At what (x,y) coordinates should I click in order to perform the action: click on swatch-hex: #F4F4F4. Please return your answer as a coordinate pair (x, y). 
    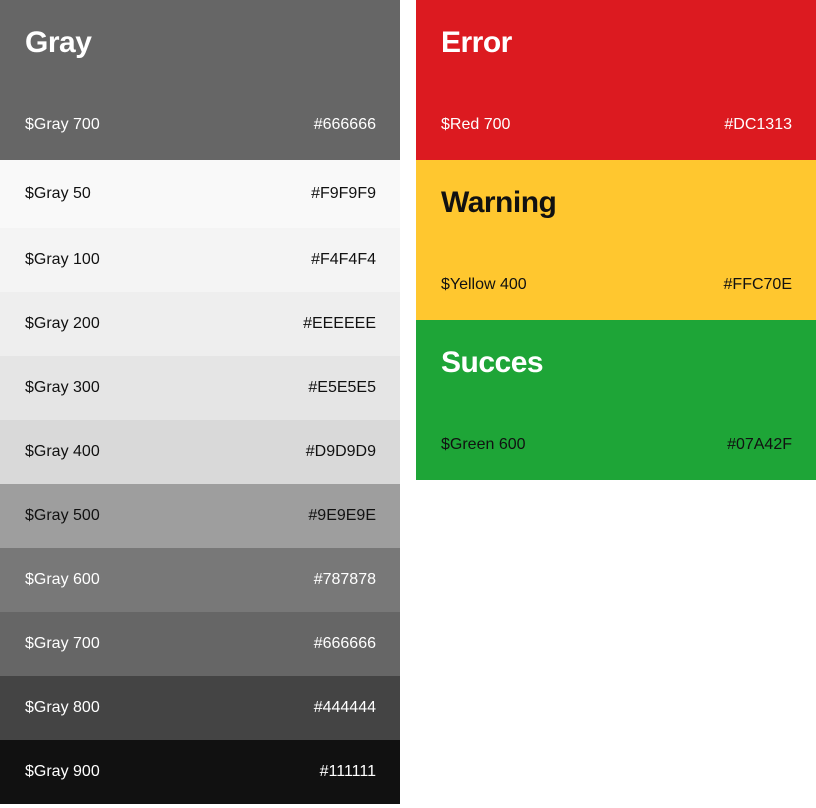
    Looking at the image, I should click on (343, 259).